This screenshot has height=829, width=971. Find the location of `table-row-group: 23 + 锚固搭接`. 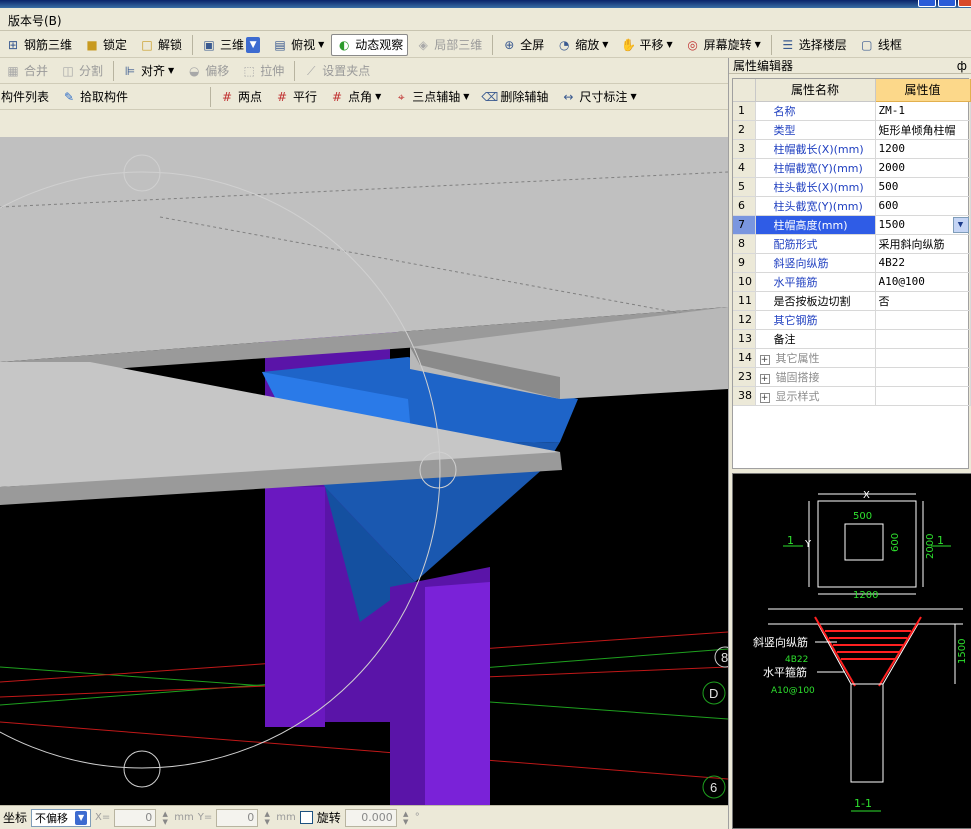

table-row-group: 23 + 锚固搭接 is located at coordinates (852, 377).